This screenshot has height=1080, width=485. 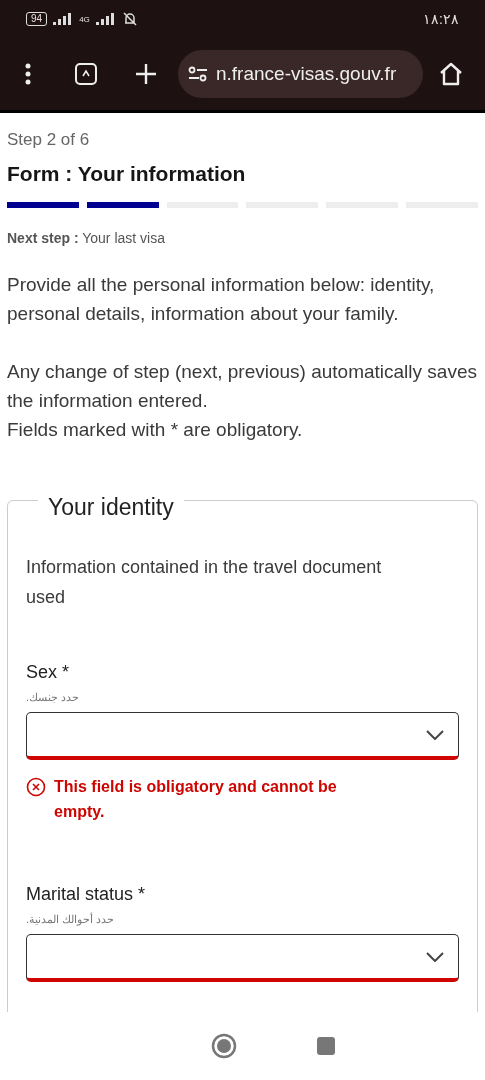 I want to click on next-step-text: Next step : Your last visa, so click(x=86, y=238).